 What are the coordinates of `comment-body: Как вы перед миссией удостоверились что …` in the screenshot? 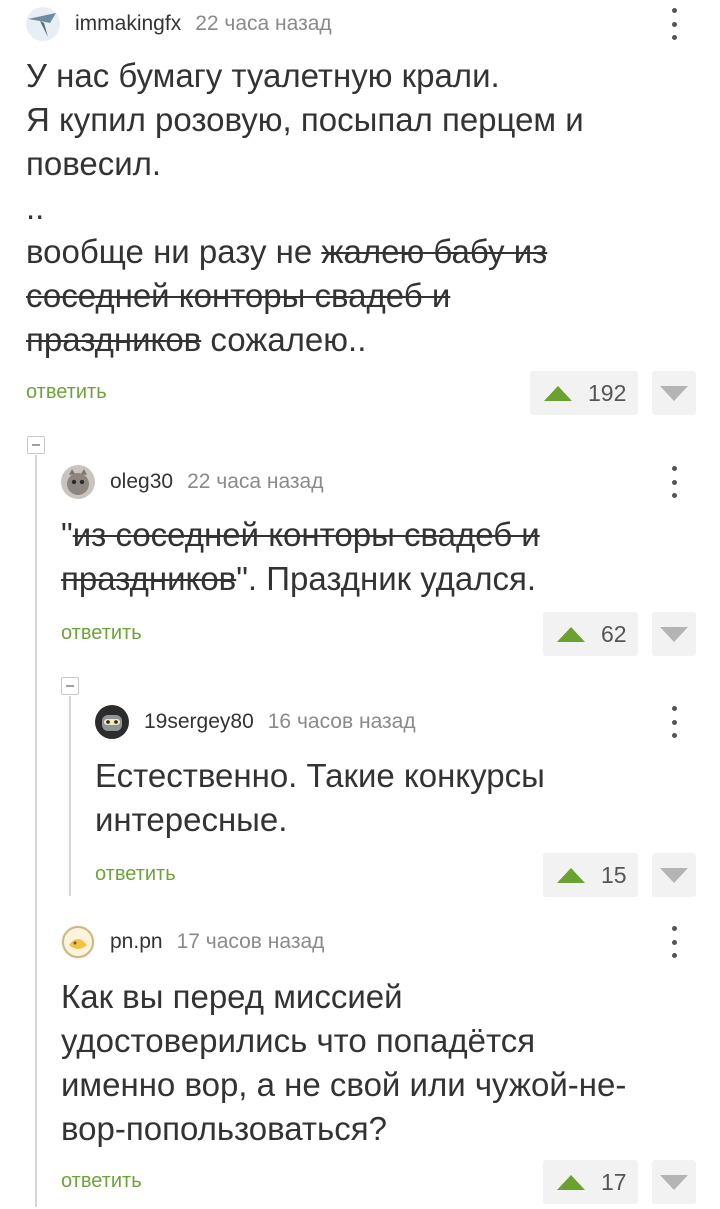 It's located at (381, 1063).